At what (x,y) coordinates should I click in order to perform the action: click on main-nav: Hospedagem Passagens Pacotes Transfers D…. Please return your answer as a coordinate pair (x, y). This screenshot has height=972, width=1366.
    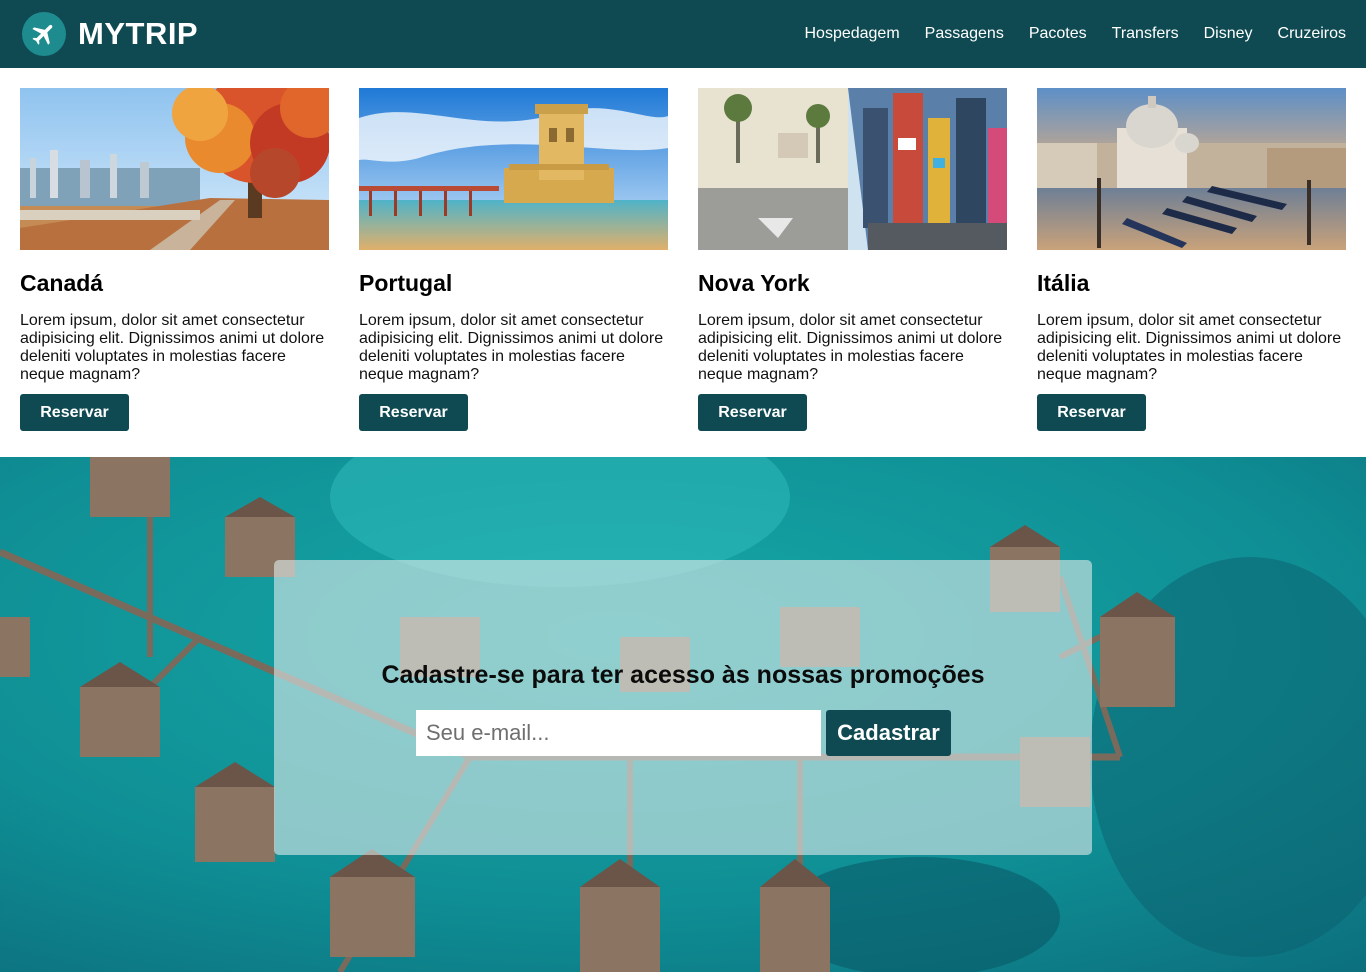
    Looking at the image, I should click on (1062, 34).